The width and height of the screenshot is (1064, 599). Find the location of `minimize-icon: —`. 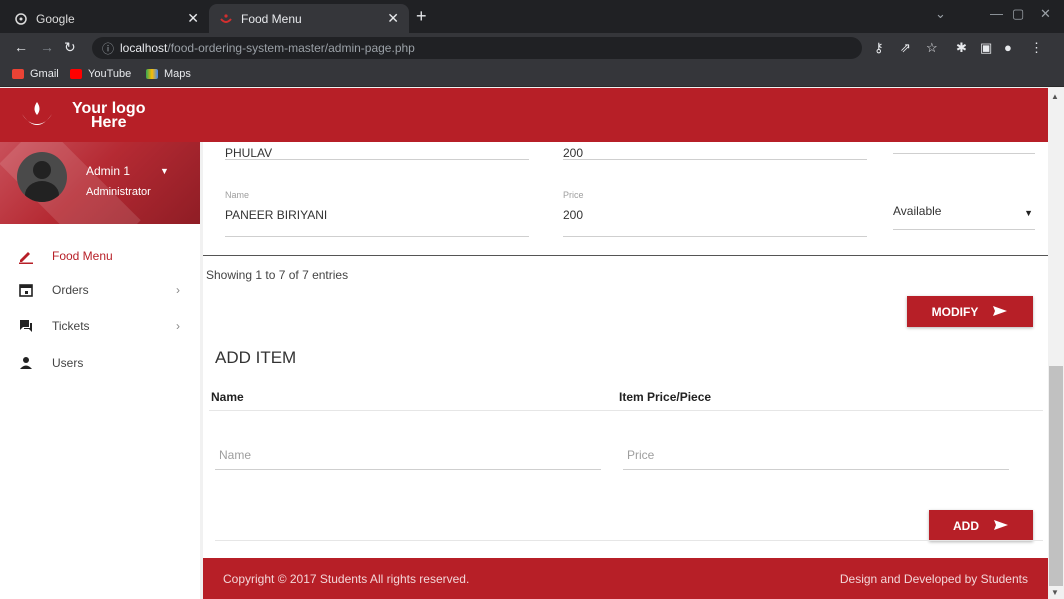

minimize-icon: — is located at coordinates (996, 13).